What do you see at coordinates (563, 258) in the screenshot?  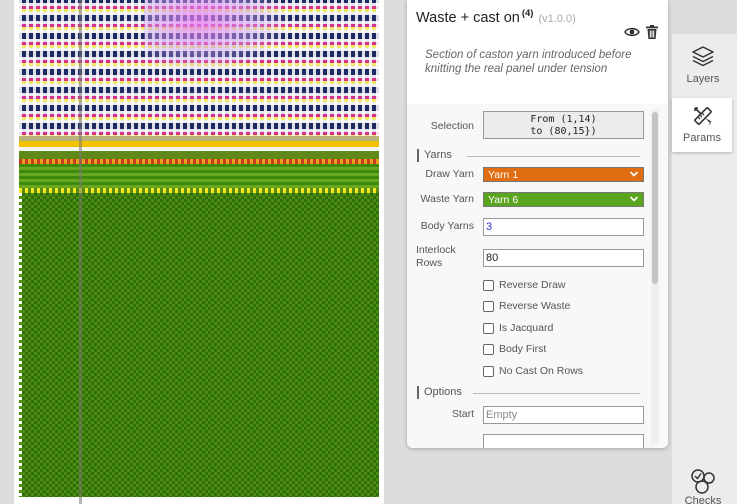 I see `interlock-rows-input` at bounding box center [563, 258].